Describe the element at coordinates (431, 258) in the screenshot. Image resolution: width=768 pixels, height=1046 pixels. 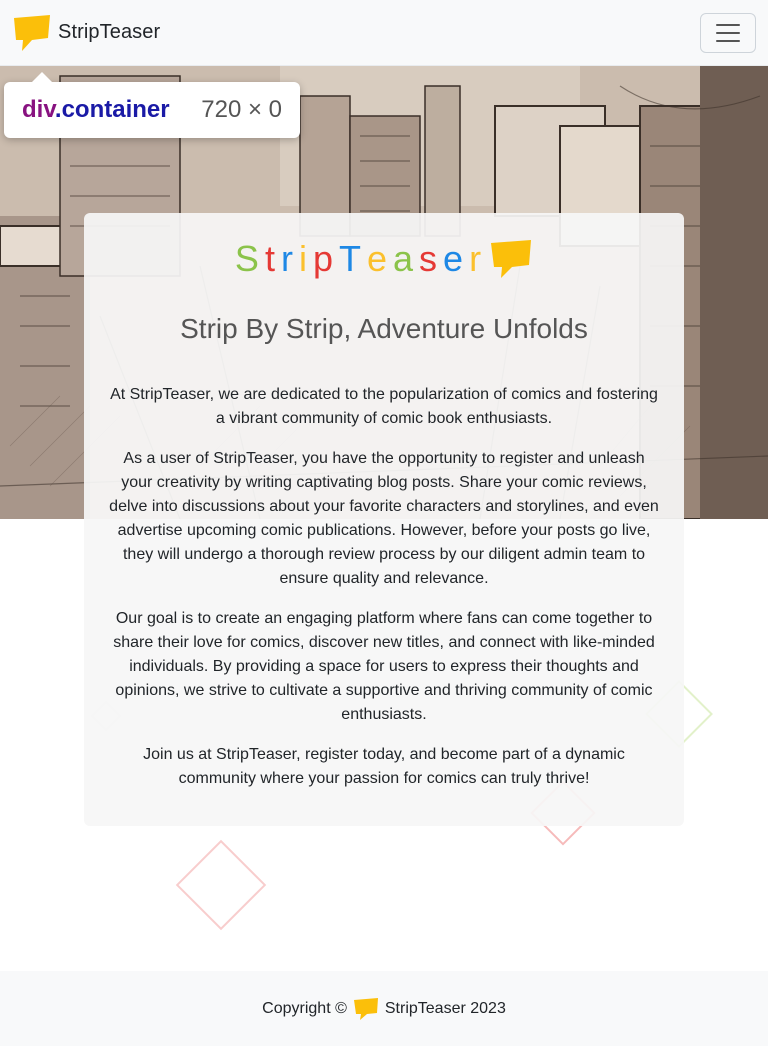
I see `logo-letter: s` at that location.